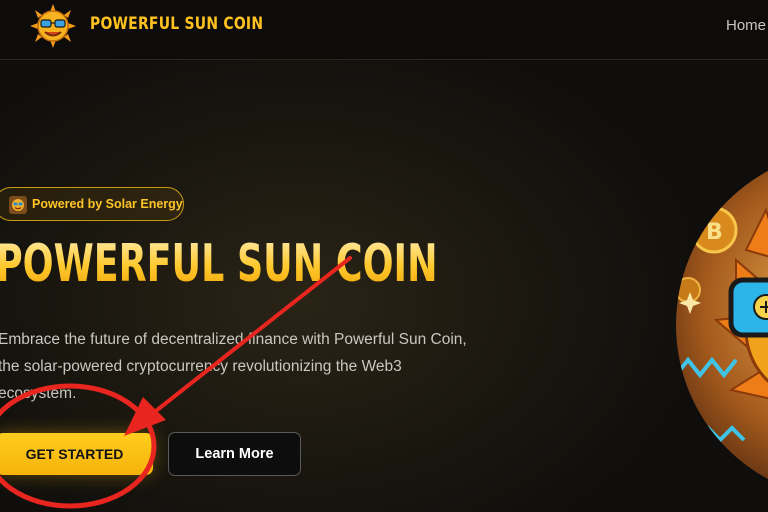 This screenshot has width=768, height=512. I want to click on sun-coin-illustration: B, so click(722, 325).